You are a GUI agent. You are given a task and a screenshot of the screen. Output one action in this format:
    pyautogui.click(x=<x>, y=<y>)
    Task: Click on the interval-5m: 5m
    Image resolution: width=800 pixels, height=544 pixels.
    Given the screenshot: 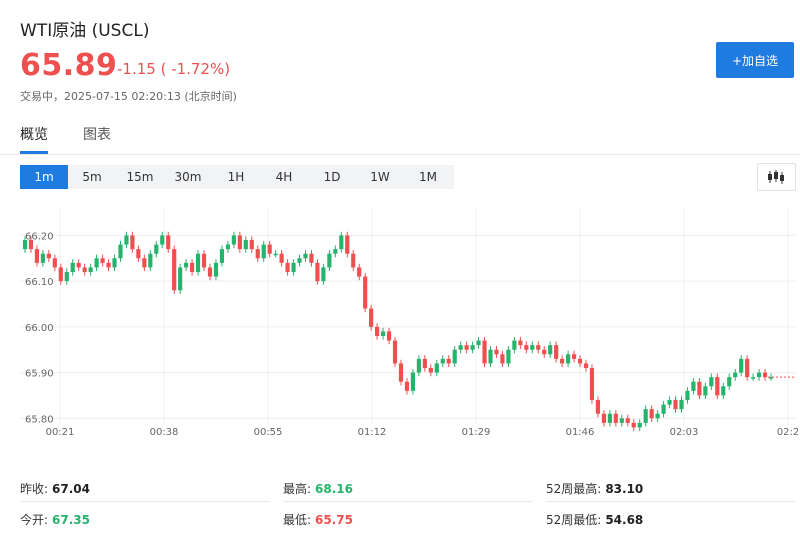 What is the action you would take?
    pyautogui.click(x=92, y=177)
    